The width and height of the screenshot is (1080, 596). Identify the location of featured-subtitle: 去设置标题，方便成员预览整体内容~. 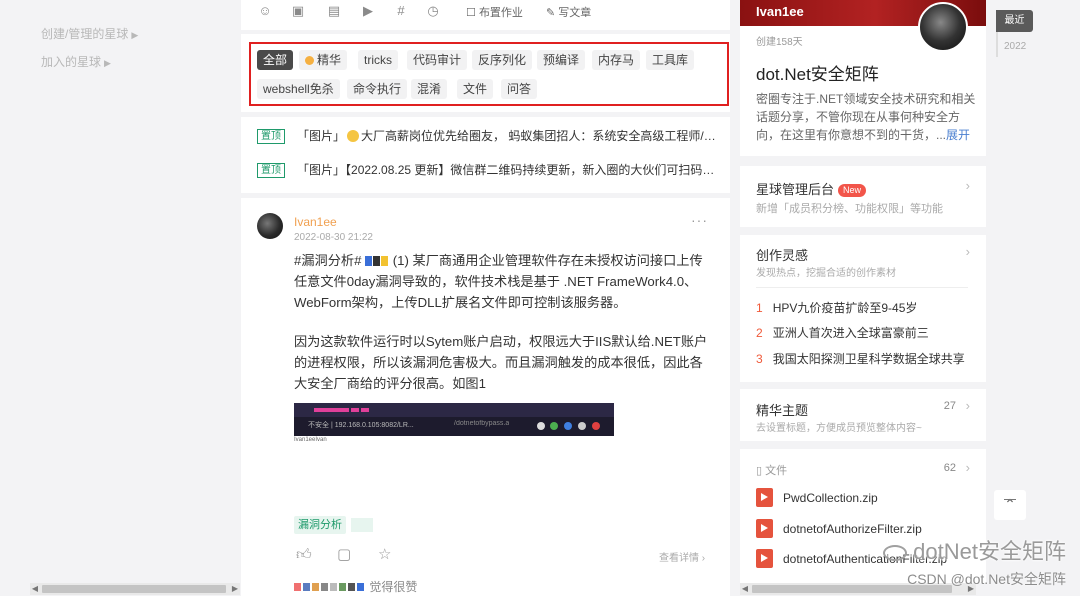
(839, 428).